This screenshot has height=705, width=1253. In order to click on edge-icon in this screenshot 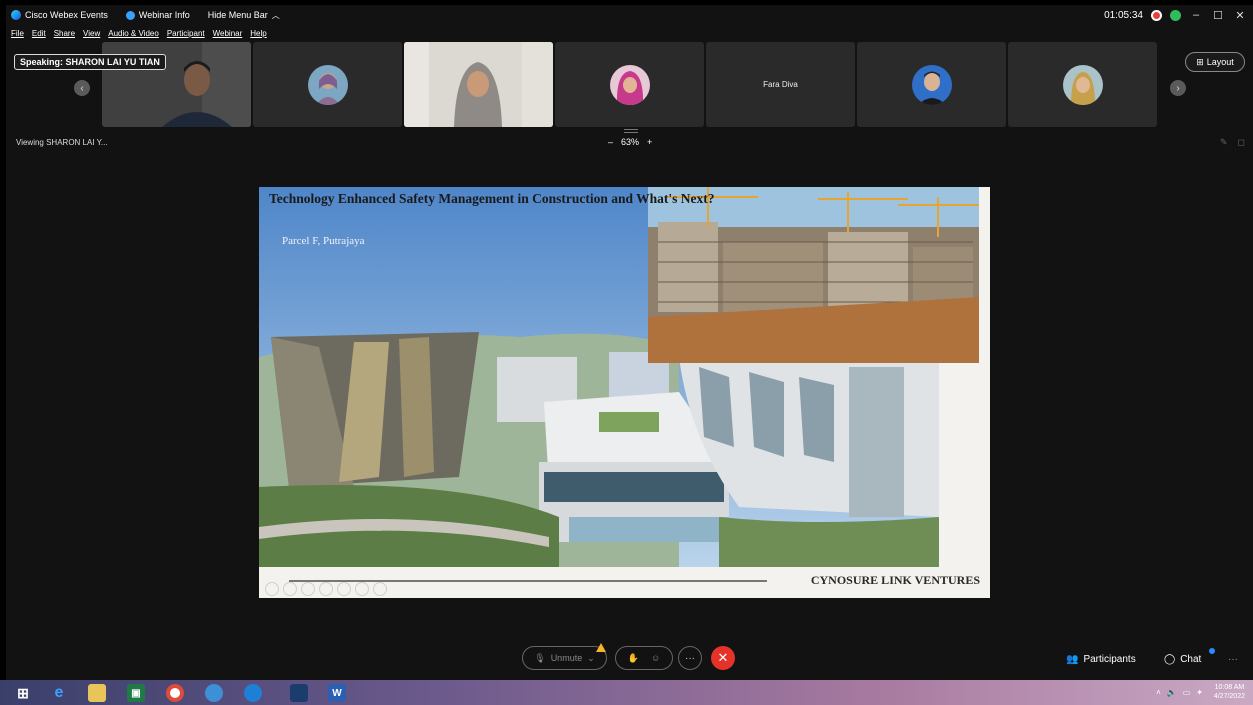, I will do `click(253, 693)`.